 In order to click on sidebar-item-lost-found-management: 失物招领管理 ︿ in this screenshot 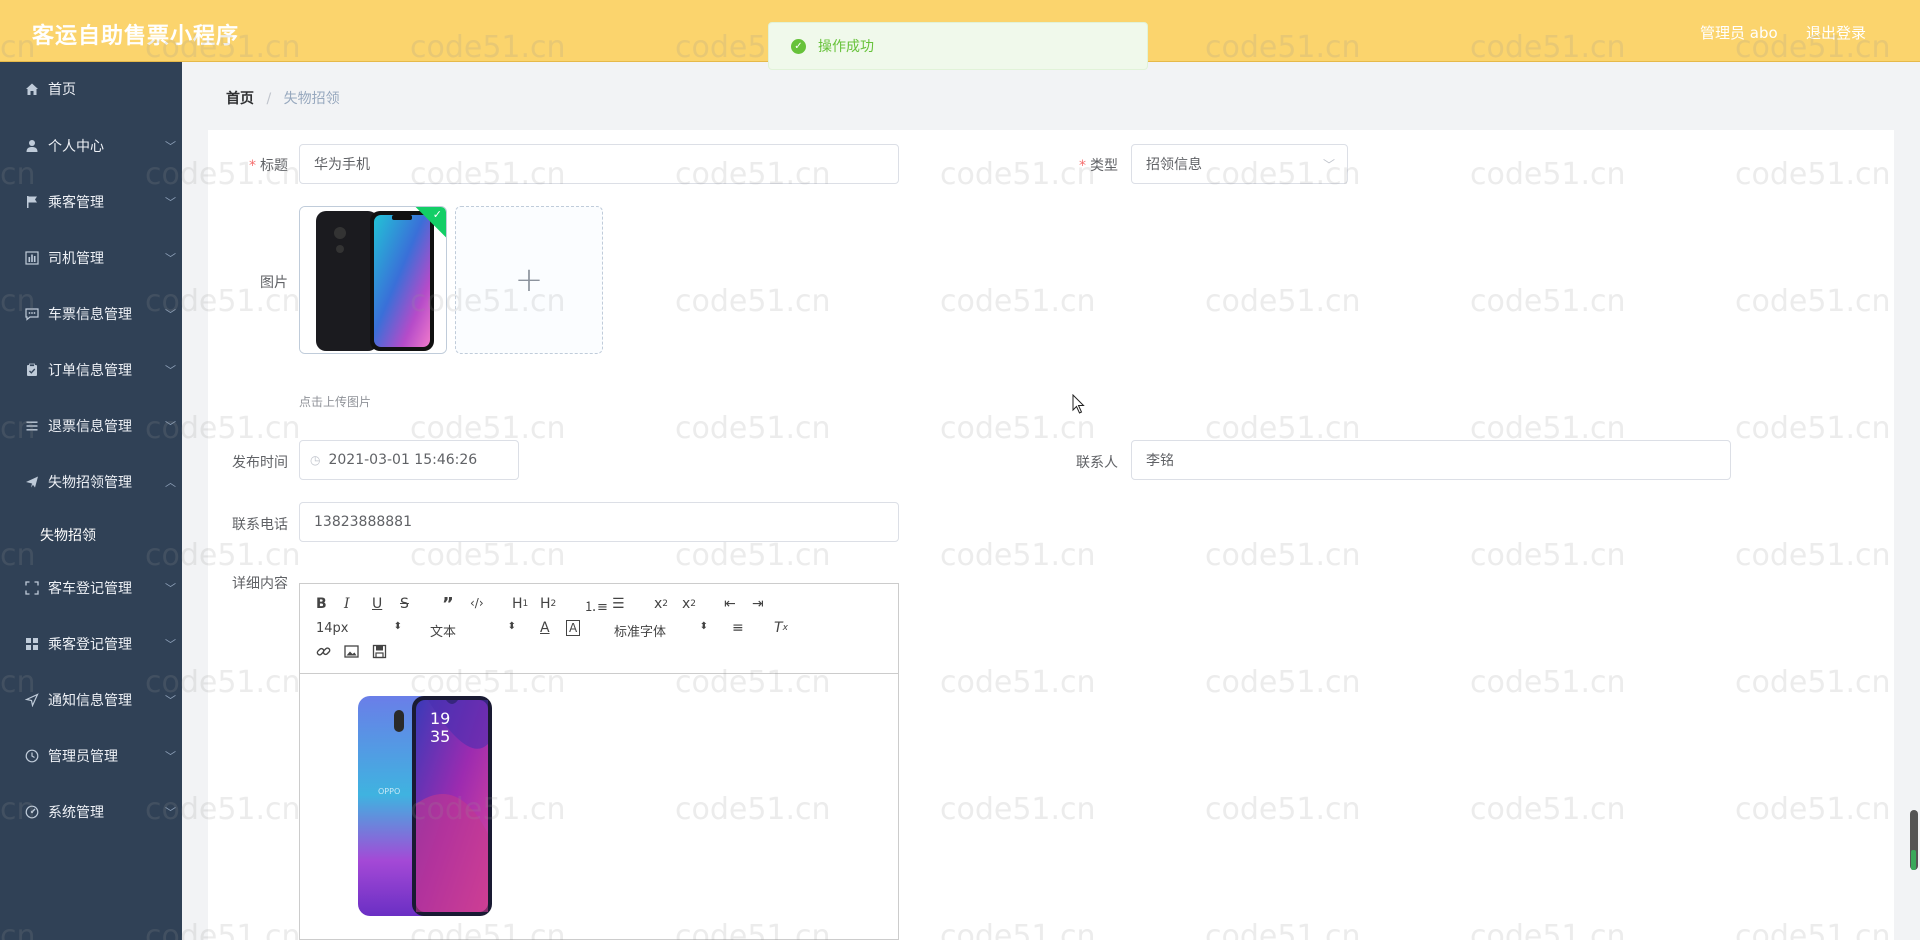, I will do `click(91, 482)`.